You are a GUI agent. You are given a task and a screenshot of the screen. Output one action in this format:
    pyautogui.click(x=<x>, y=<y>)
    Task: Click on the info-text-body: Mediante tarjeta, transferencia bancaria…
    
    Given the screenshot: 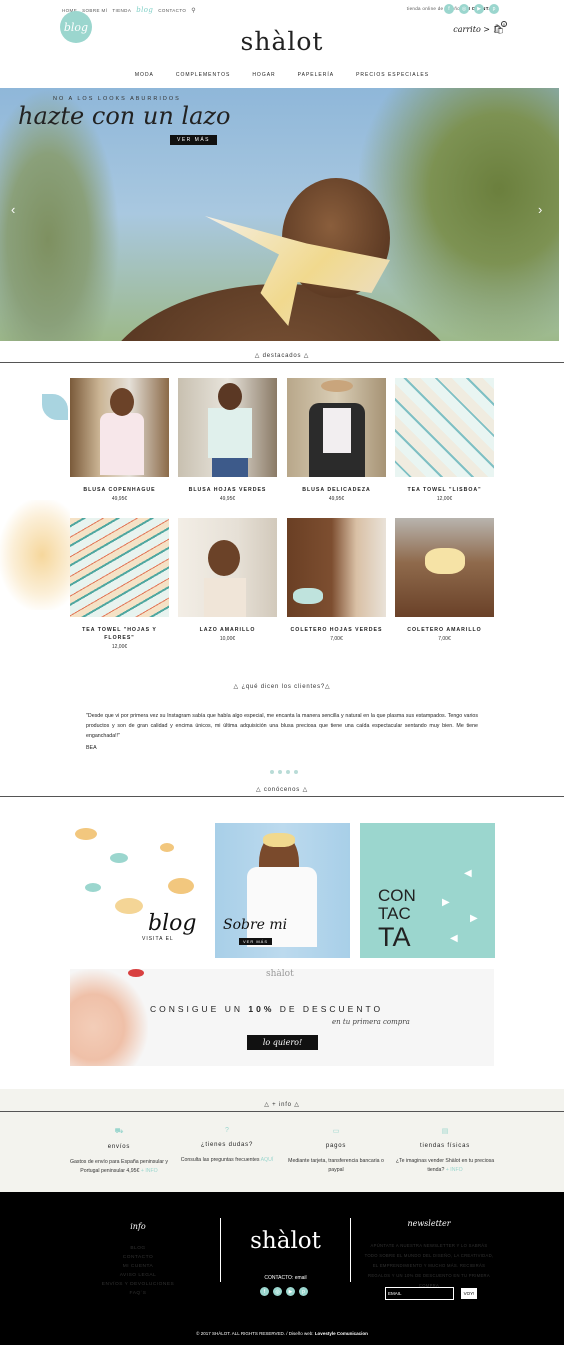 What is the action you would take?
    pyautogui.click(x=336, y=1165)
    